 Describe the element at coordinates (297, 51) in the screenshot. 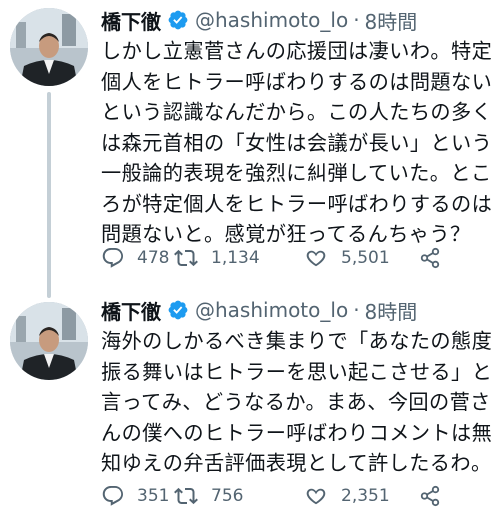

I see `tweet-text-line: しかし立憲菅さんの応援団は凄いわ。特定` at that location.